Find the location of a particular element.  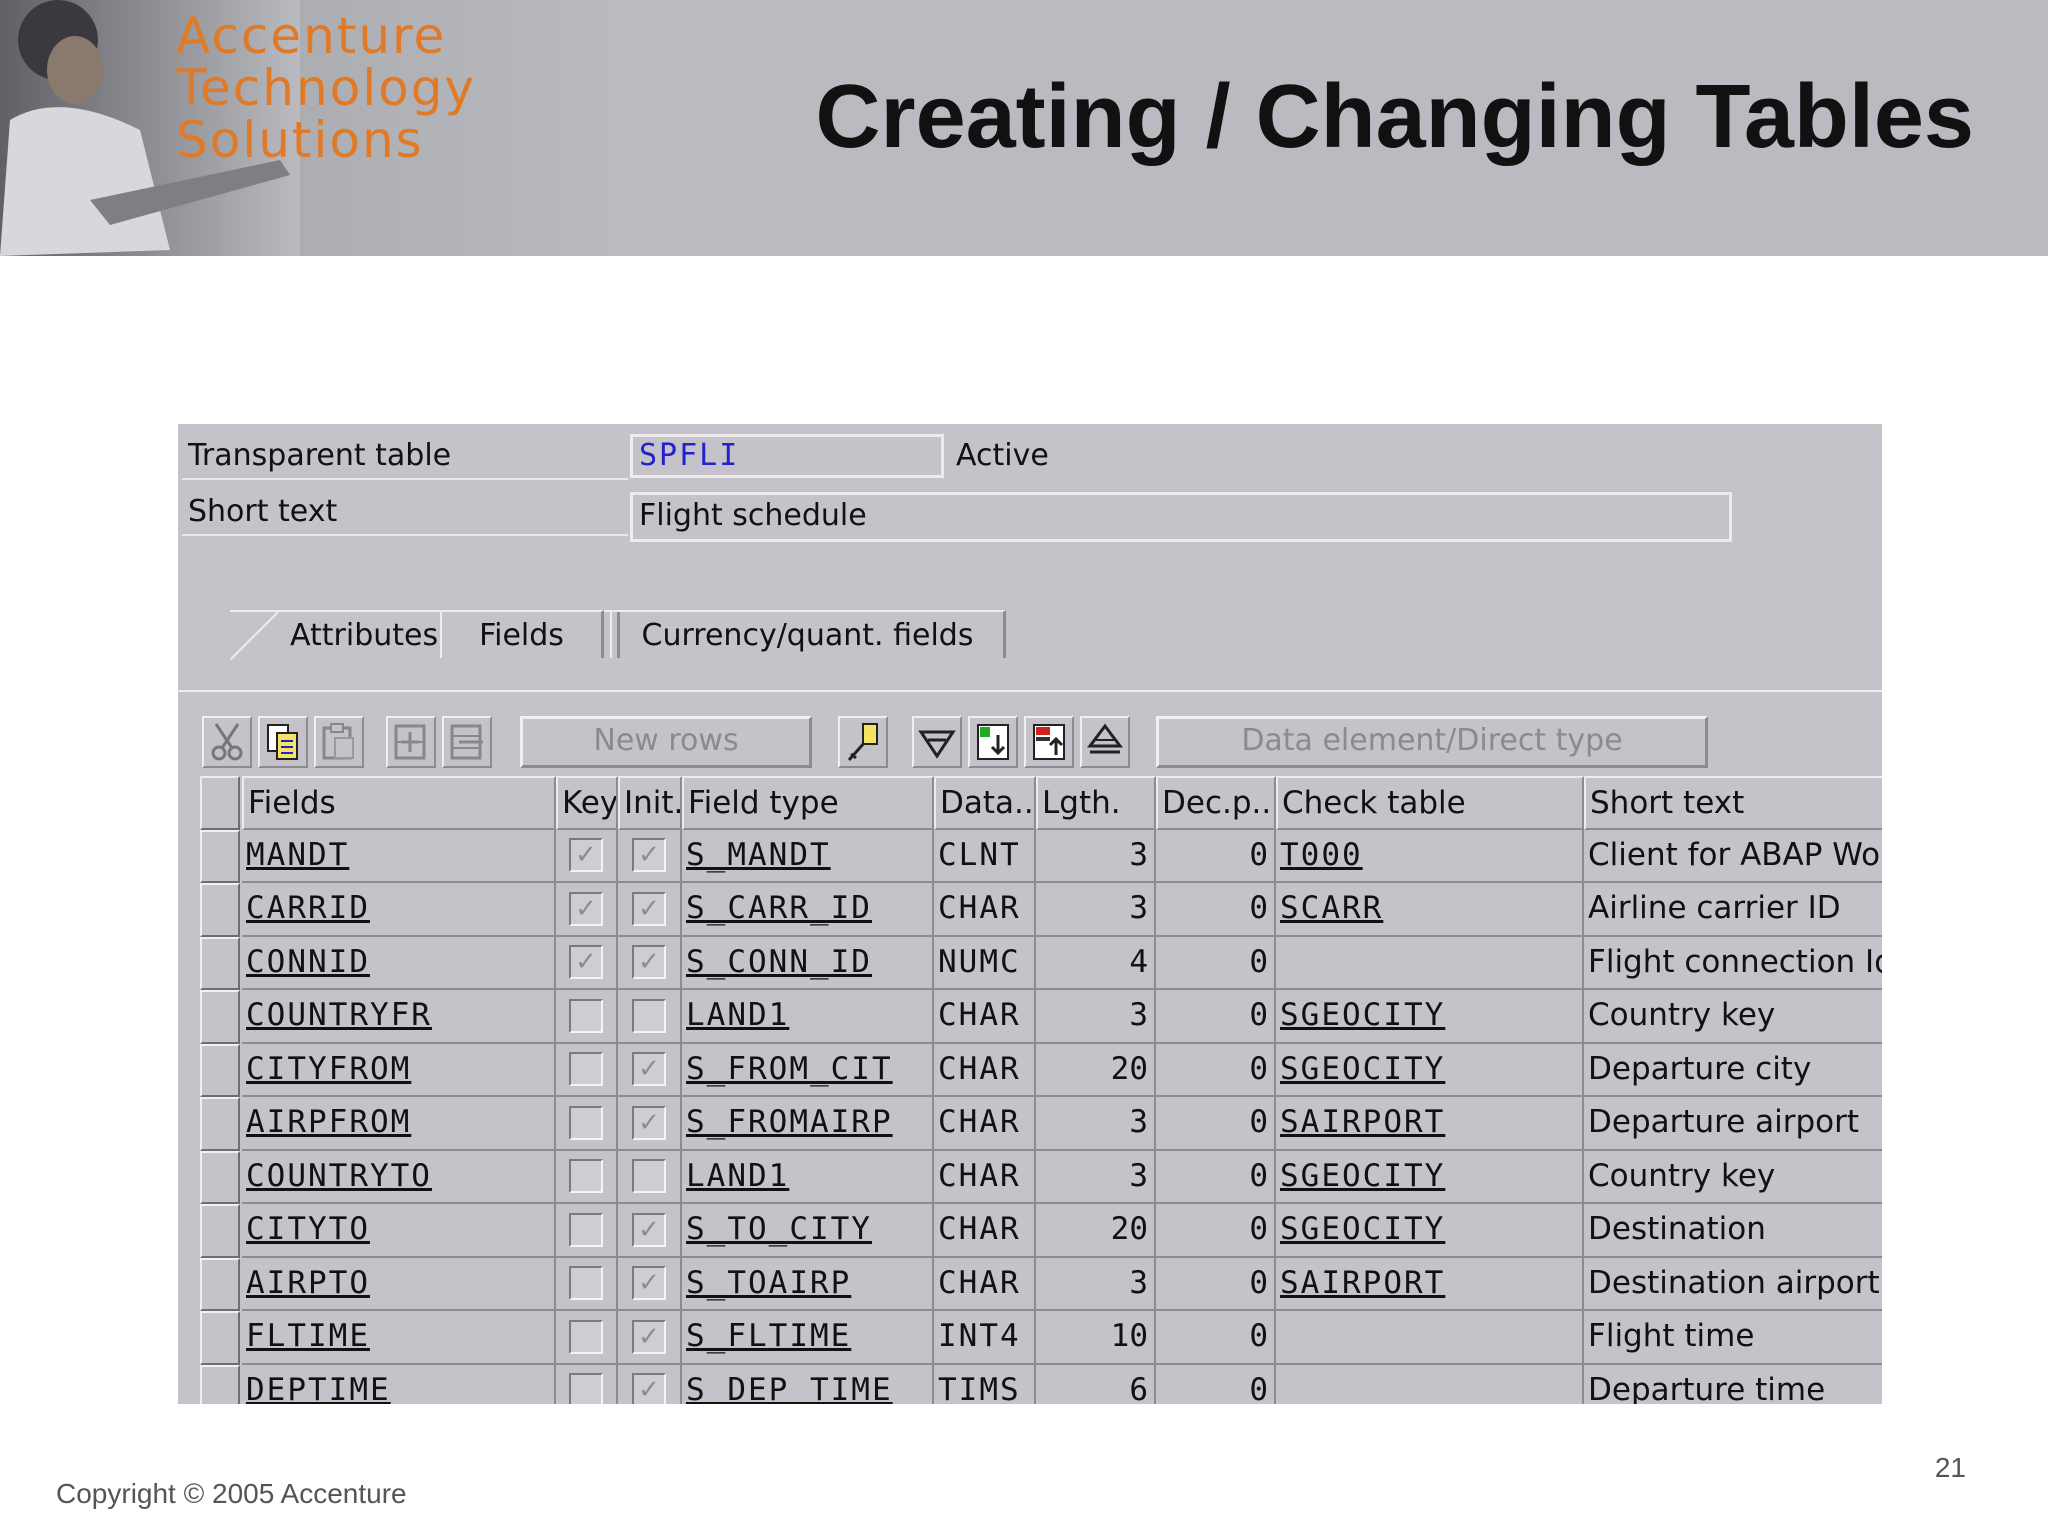

append-structure-icon is located at coordinates (993, 742).